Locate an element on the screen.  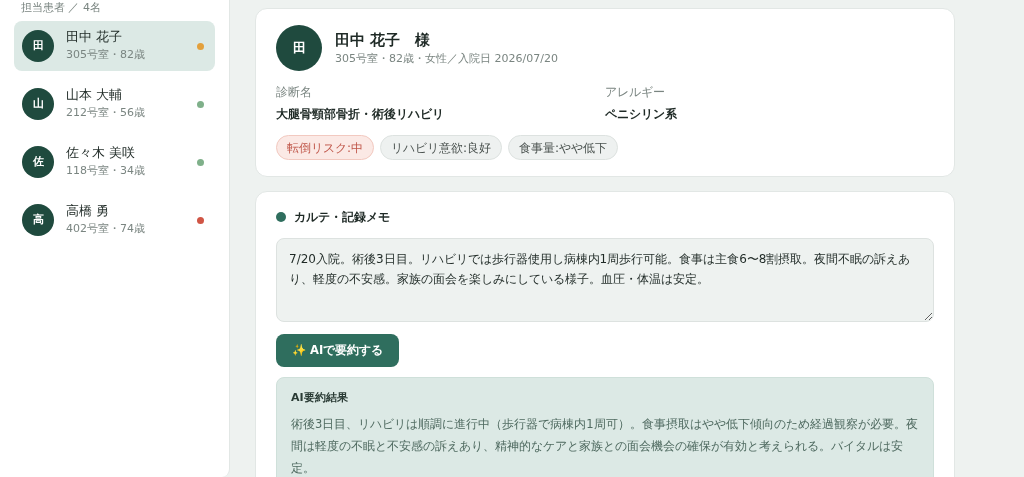
notes-field: 7/20入院。術後3日目。リハビリでは歩行器使用し病棟内1周歩行可能。食事は主食6〜8割摂取。夜間不眠の訴えあり、軽度の不安感。家族の面会を楽しみにしている様子。血圧・体温は安定。 is located at coordinates (605, 280).